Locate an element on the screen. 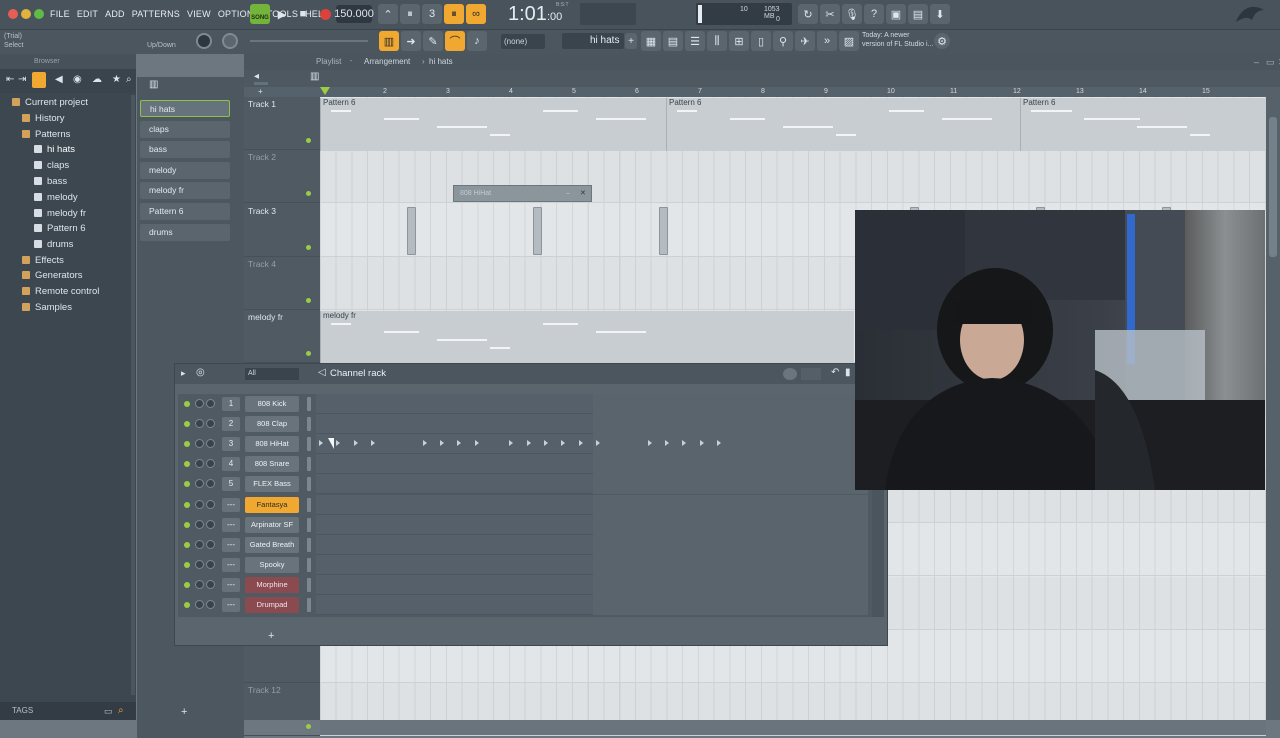  graph-editor-icon: ▮ is located at coordinates (848, 372).